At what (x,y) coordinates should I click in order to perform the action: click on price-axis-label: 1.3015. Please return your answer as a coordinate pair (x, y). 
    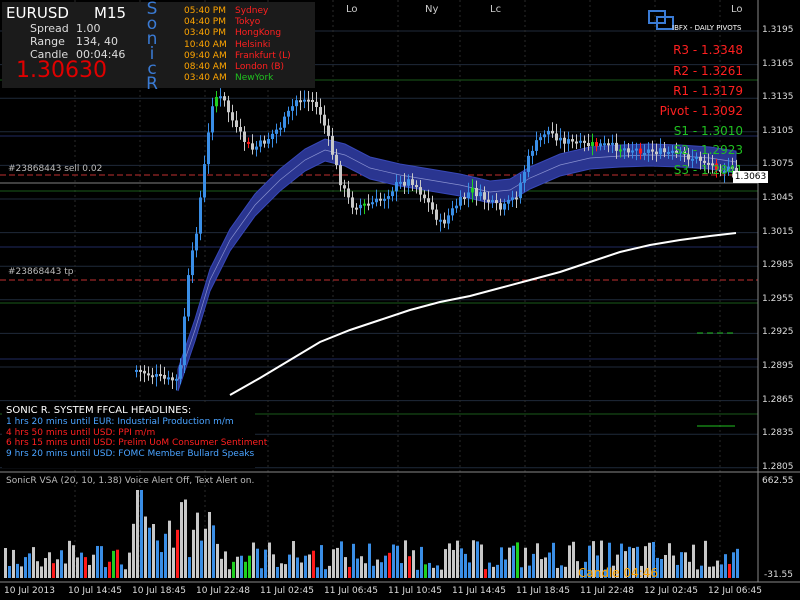
    Looking at the image, I should click on (778, 231).